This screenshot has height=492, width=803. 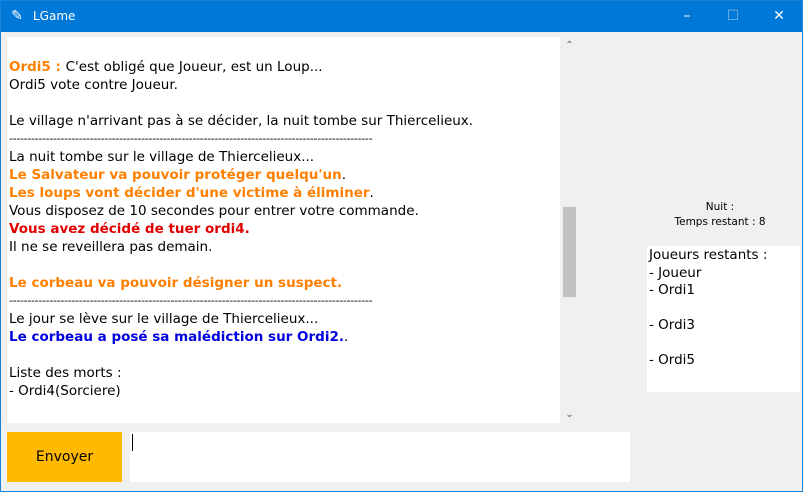 I want to click on phase-label: Nuit :, so click(x=720, y=207).